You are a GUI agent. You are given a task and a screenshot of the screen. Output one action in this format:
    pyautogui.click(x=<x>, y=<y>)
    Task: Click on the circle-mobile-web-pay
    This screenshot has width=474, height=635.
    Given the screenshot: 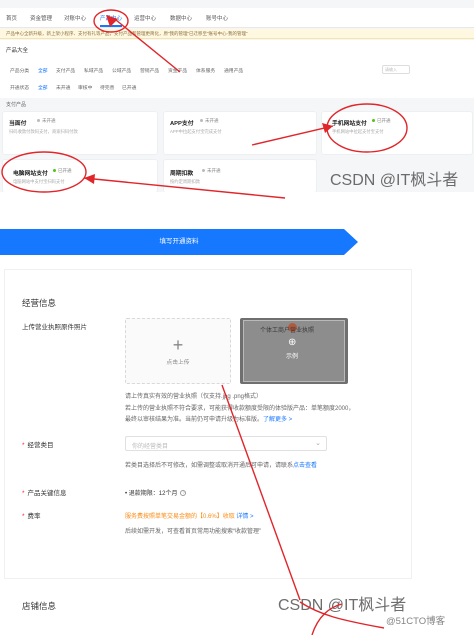 What is the action you would take?
    pyautogui.click(x=367, y=128)
    